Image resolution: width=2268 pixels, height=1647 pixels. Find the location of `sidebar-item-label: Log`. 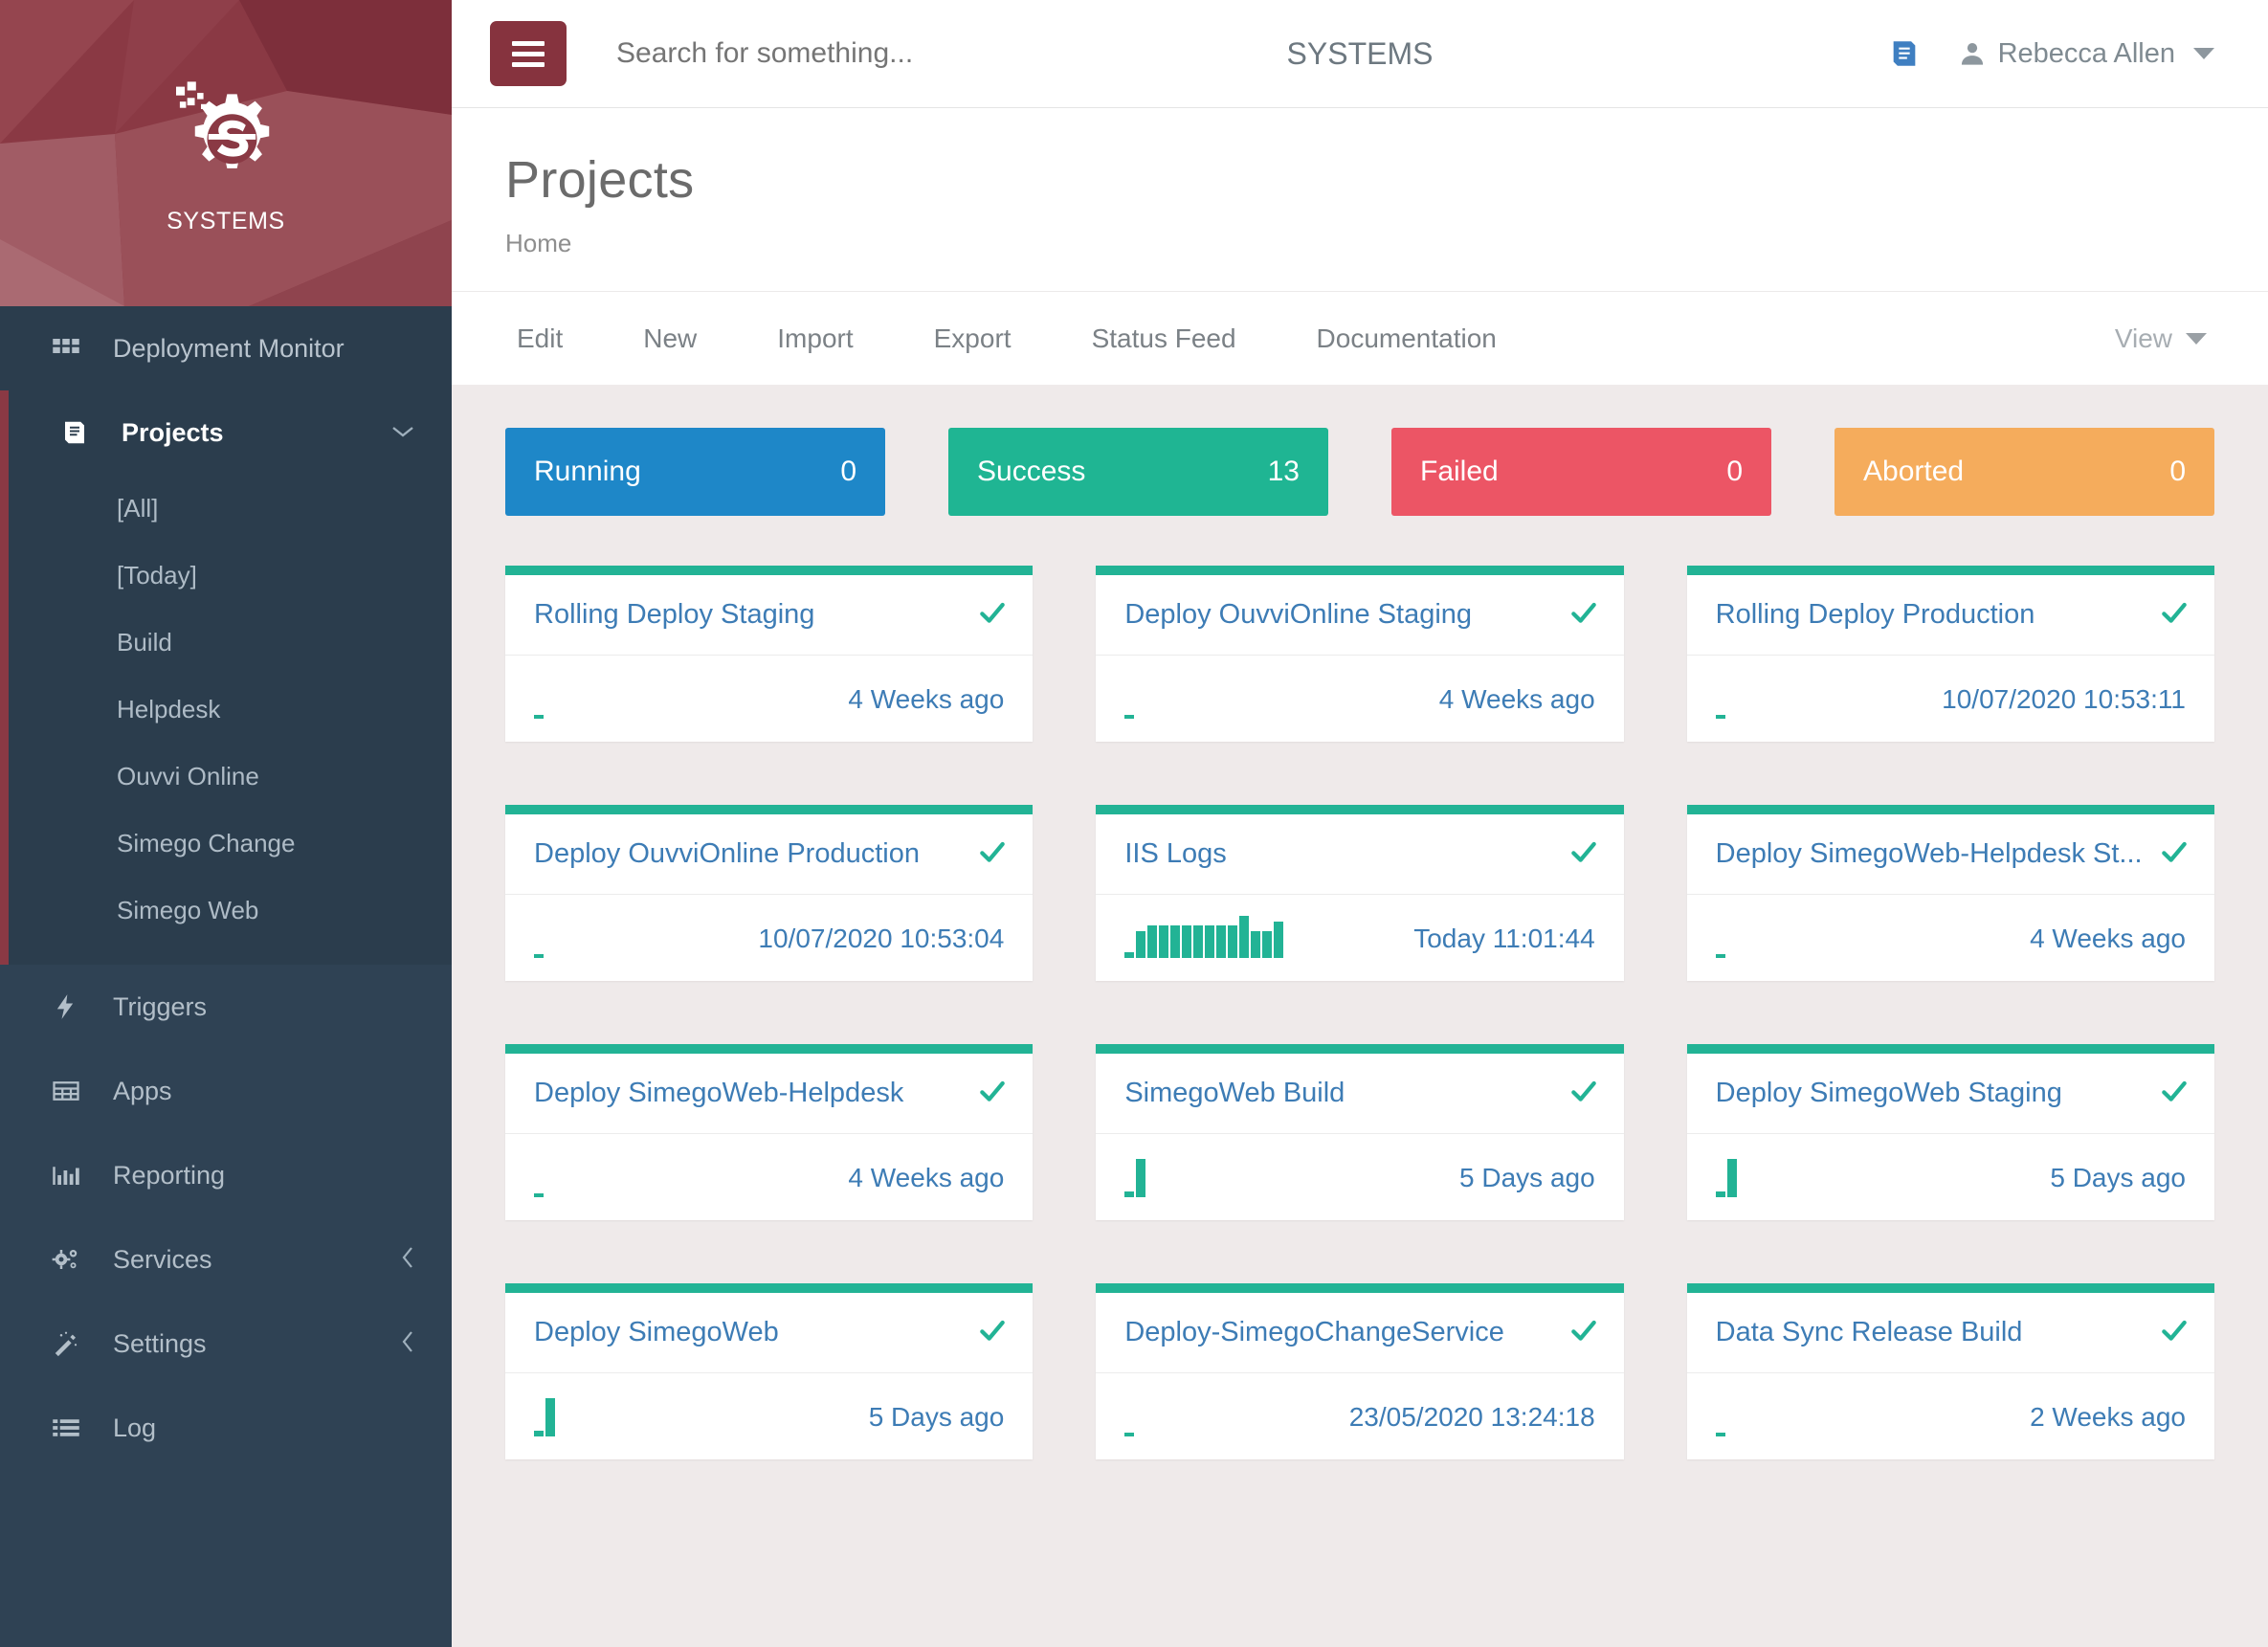

sidebar-item-label: Log is located at coordinates (135, 1427).